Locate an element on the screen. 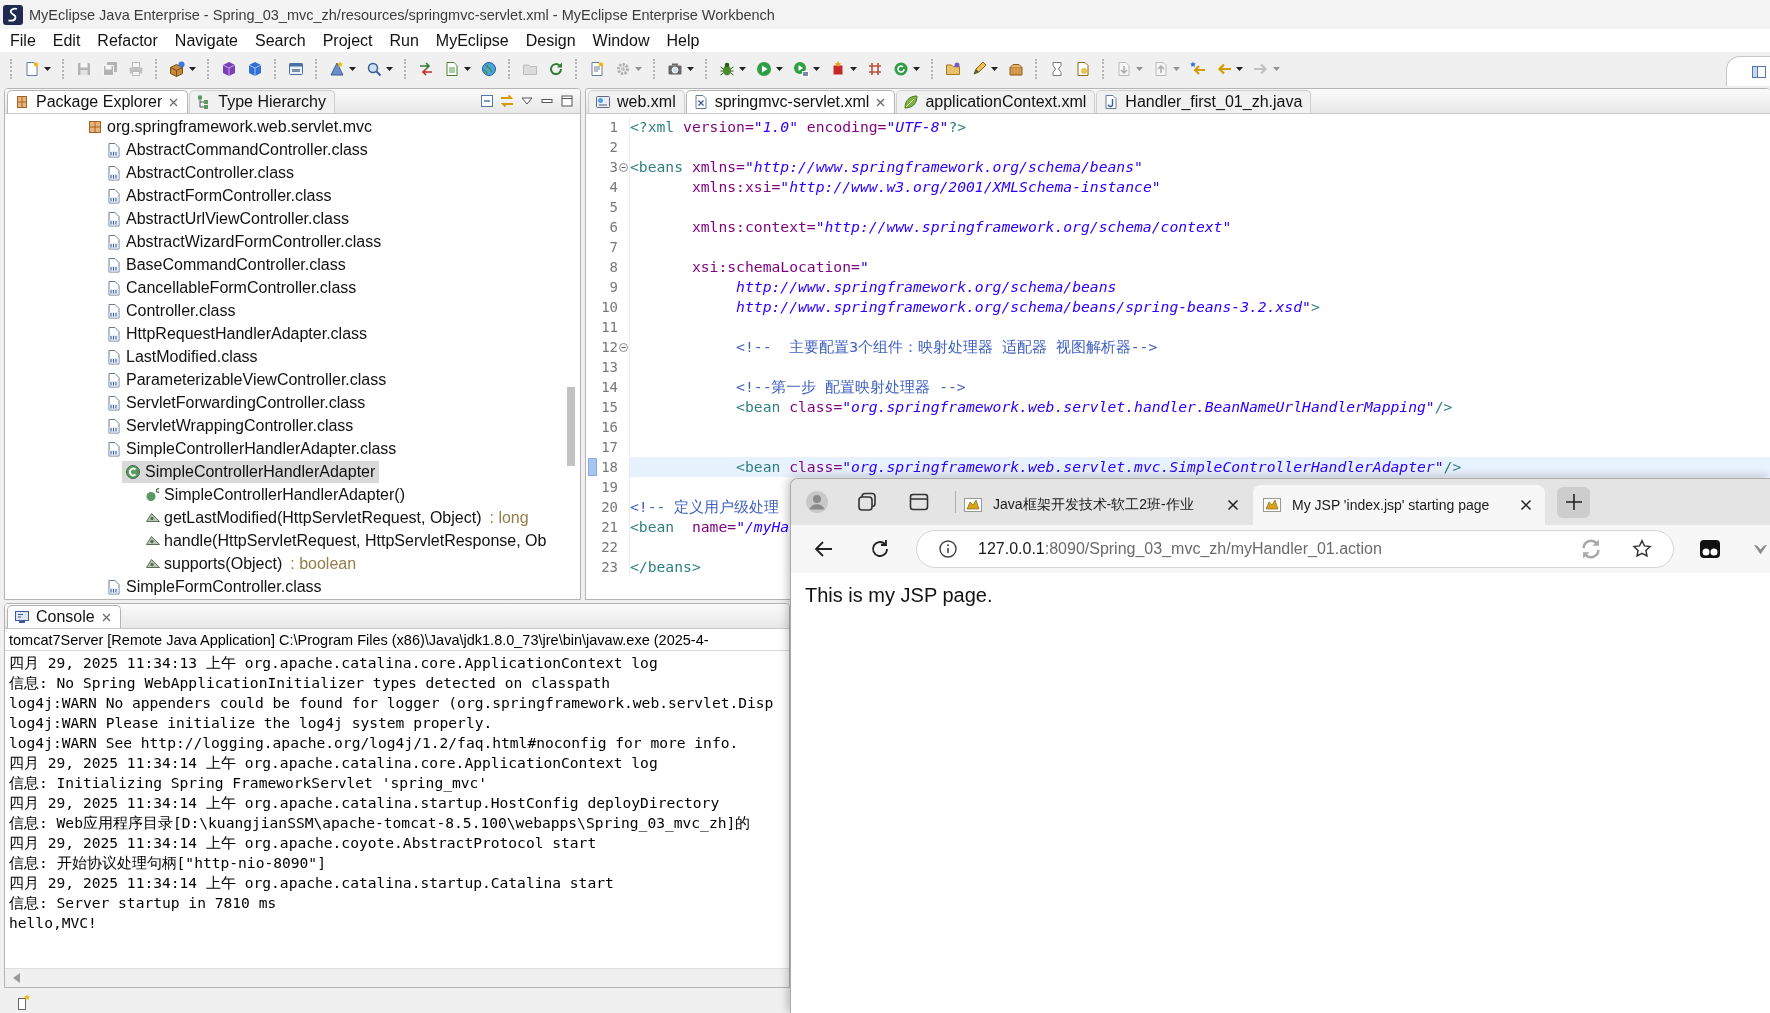 This screenshot has width=1770, height=1013. line-number: 20 is located at coordinates (609, 507).